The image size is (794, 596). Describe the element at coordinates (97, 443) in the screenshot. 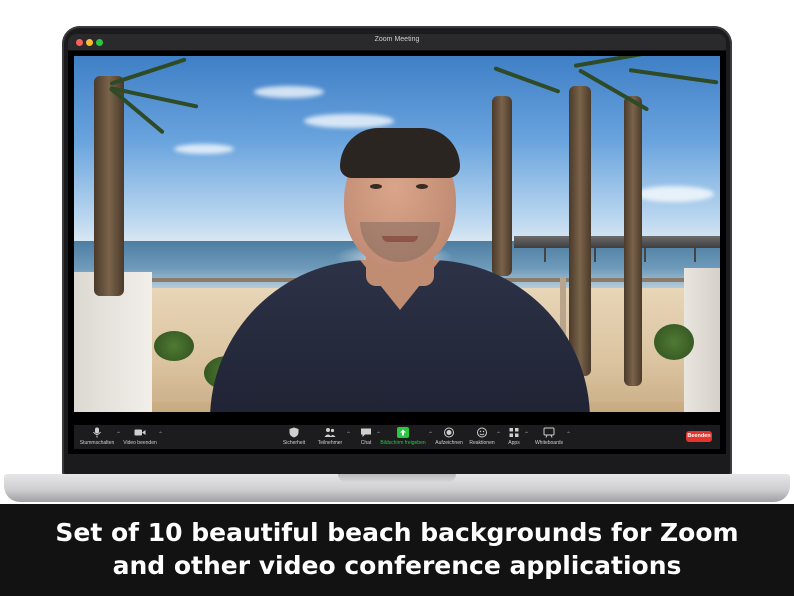

I see `mute-label: Stummschalten` at that location.